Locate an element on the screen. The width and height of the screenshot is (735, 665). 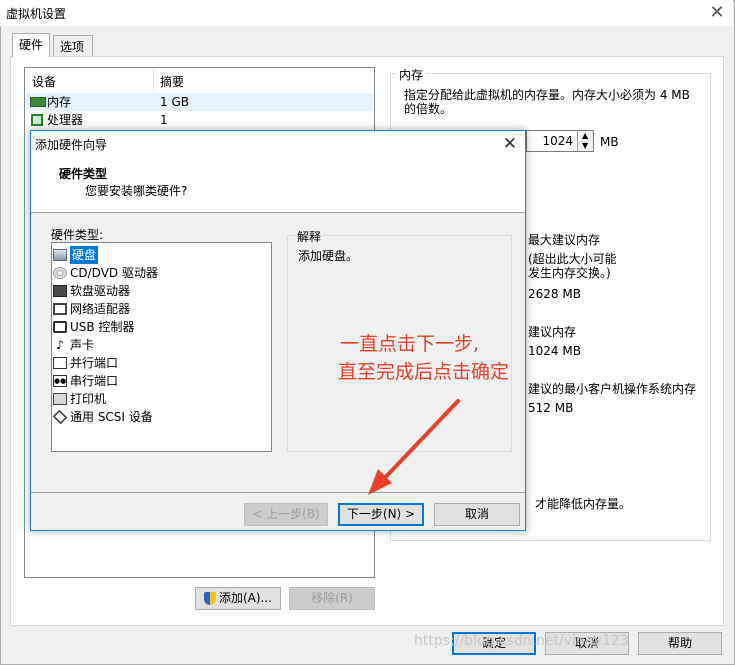
hardware-item-label: 网络适配器 is located at coordinates (100, 309).